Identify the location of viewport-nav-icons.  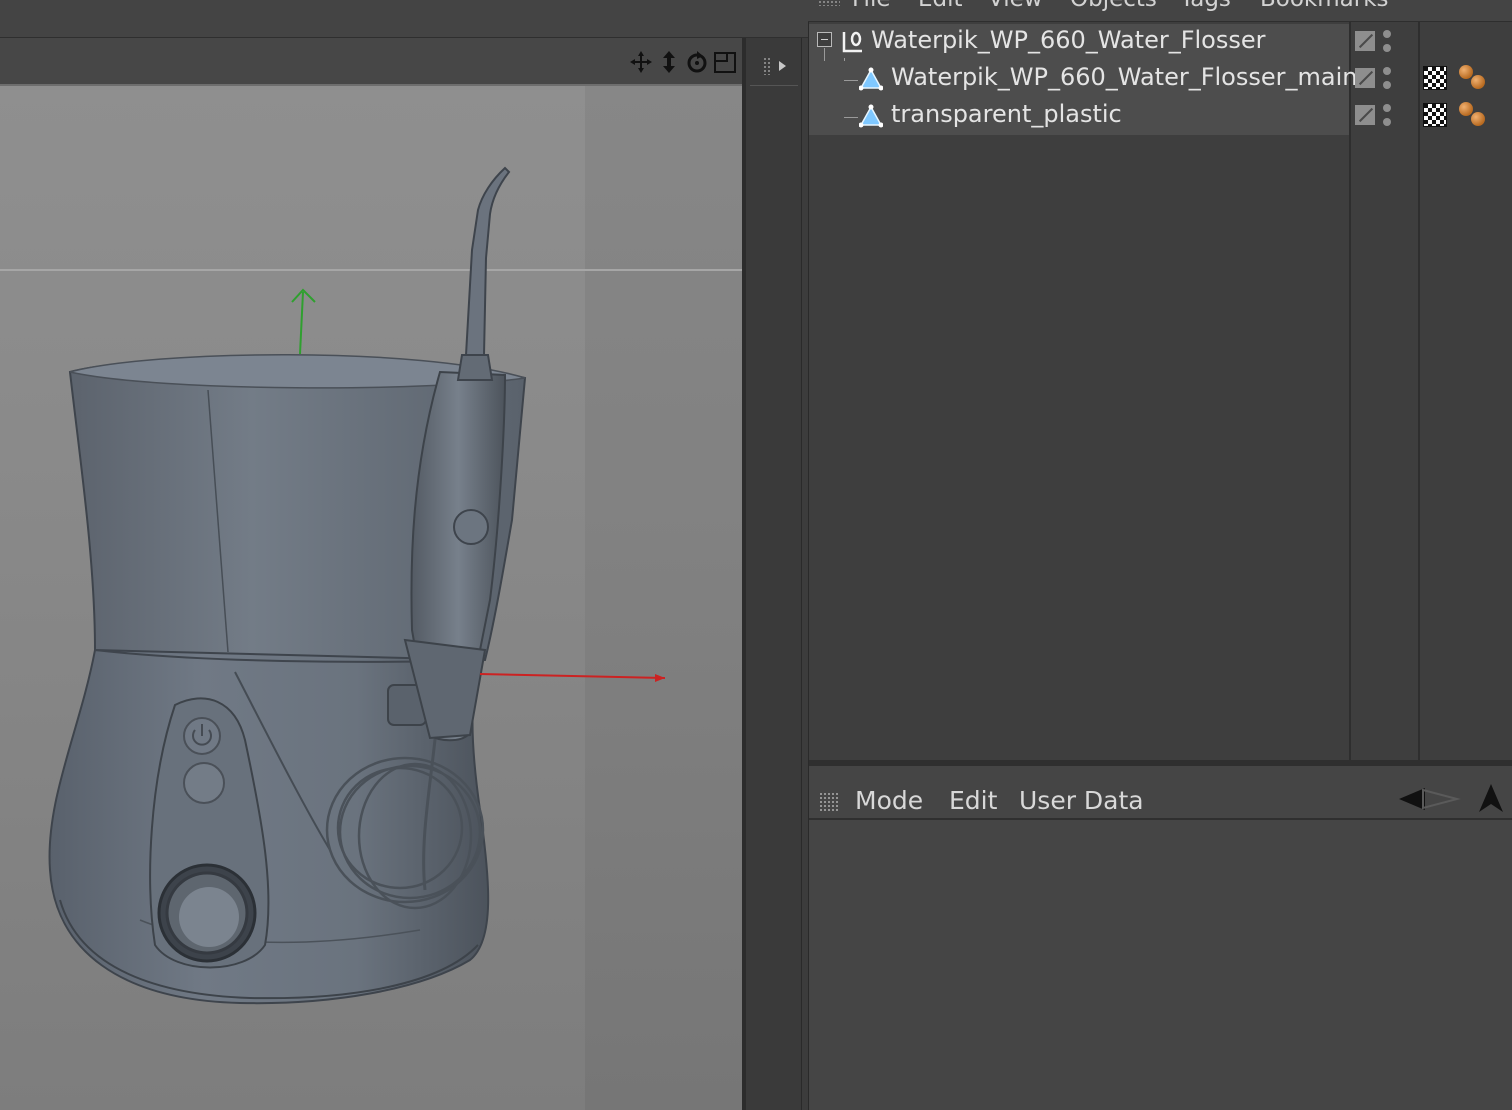
(683, 62).